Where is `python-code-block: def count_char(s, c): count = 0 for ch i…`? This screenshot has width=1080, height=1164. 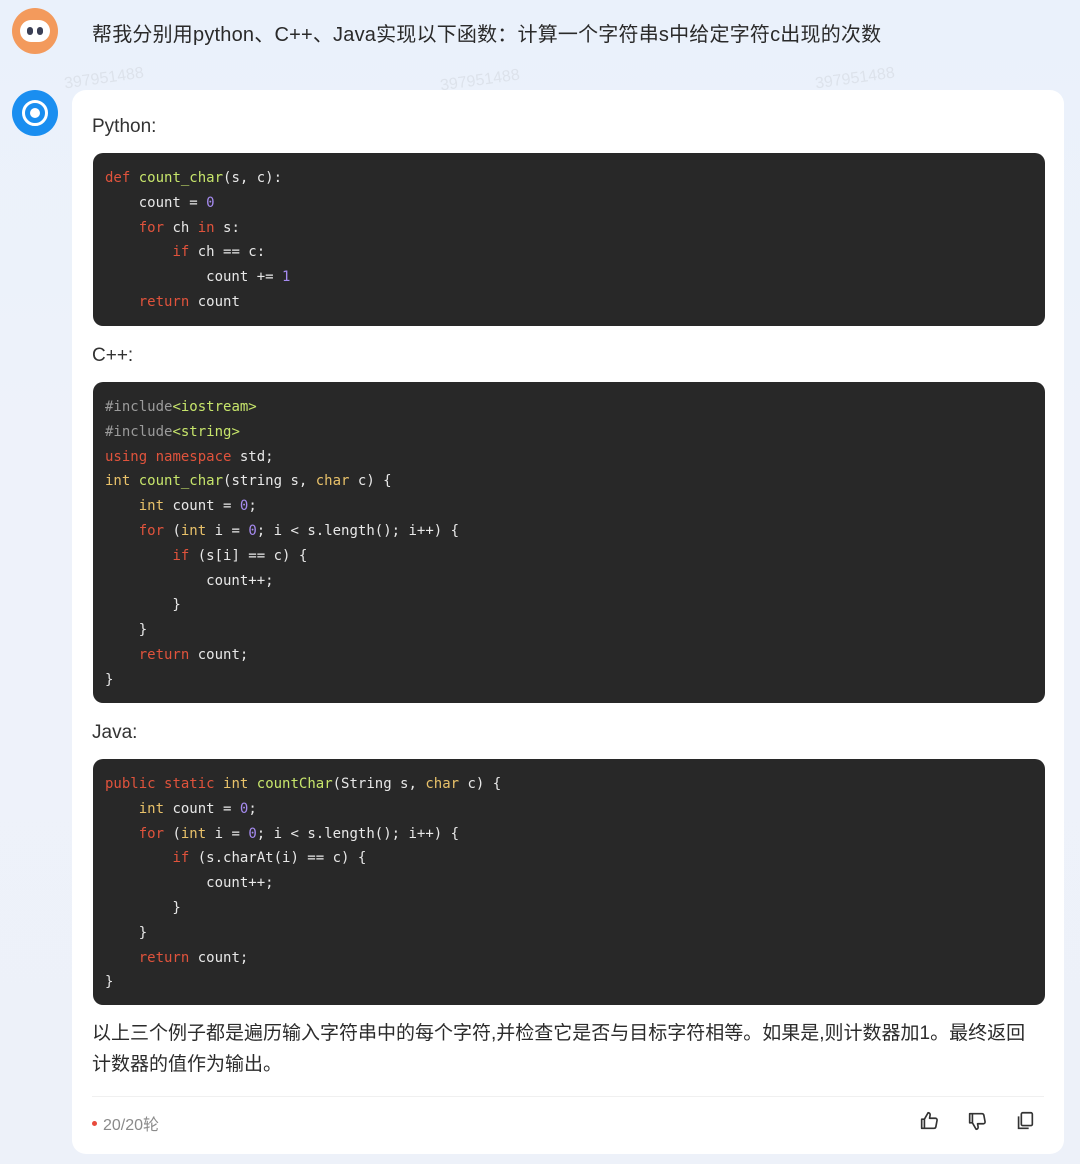
python-code-block: def count_char(s, c): count = 0 for ch i… is located at coordinates (569, 239).